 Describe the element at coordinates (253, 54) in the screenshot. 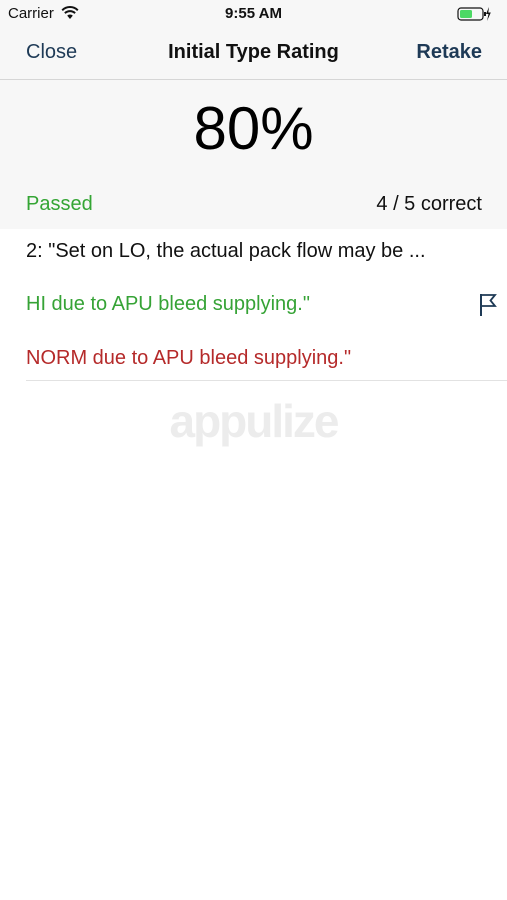

I see `navigation-bar: Close Initial Type Rating Retake` at that location.